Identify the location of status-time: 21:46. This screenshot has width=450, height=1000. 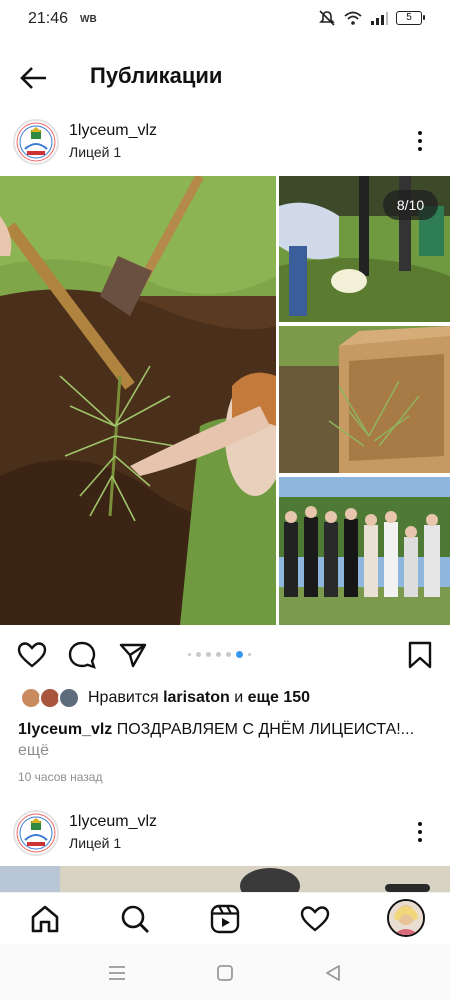
(48, 18).